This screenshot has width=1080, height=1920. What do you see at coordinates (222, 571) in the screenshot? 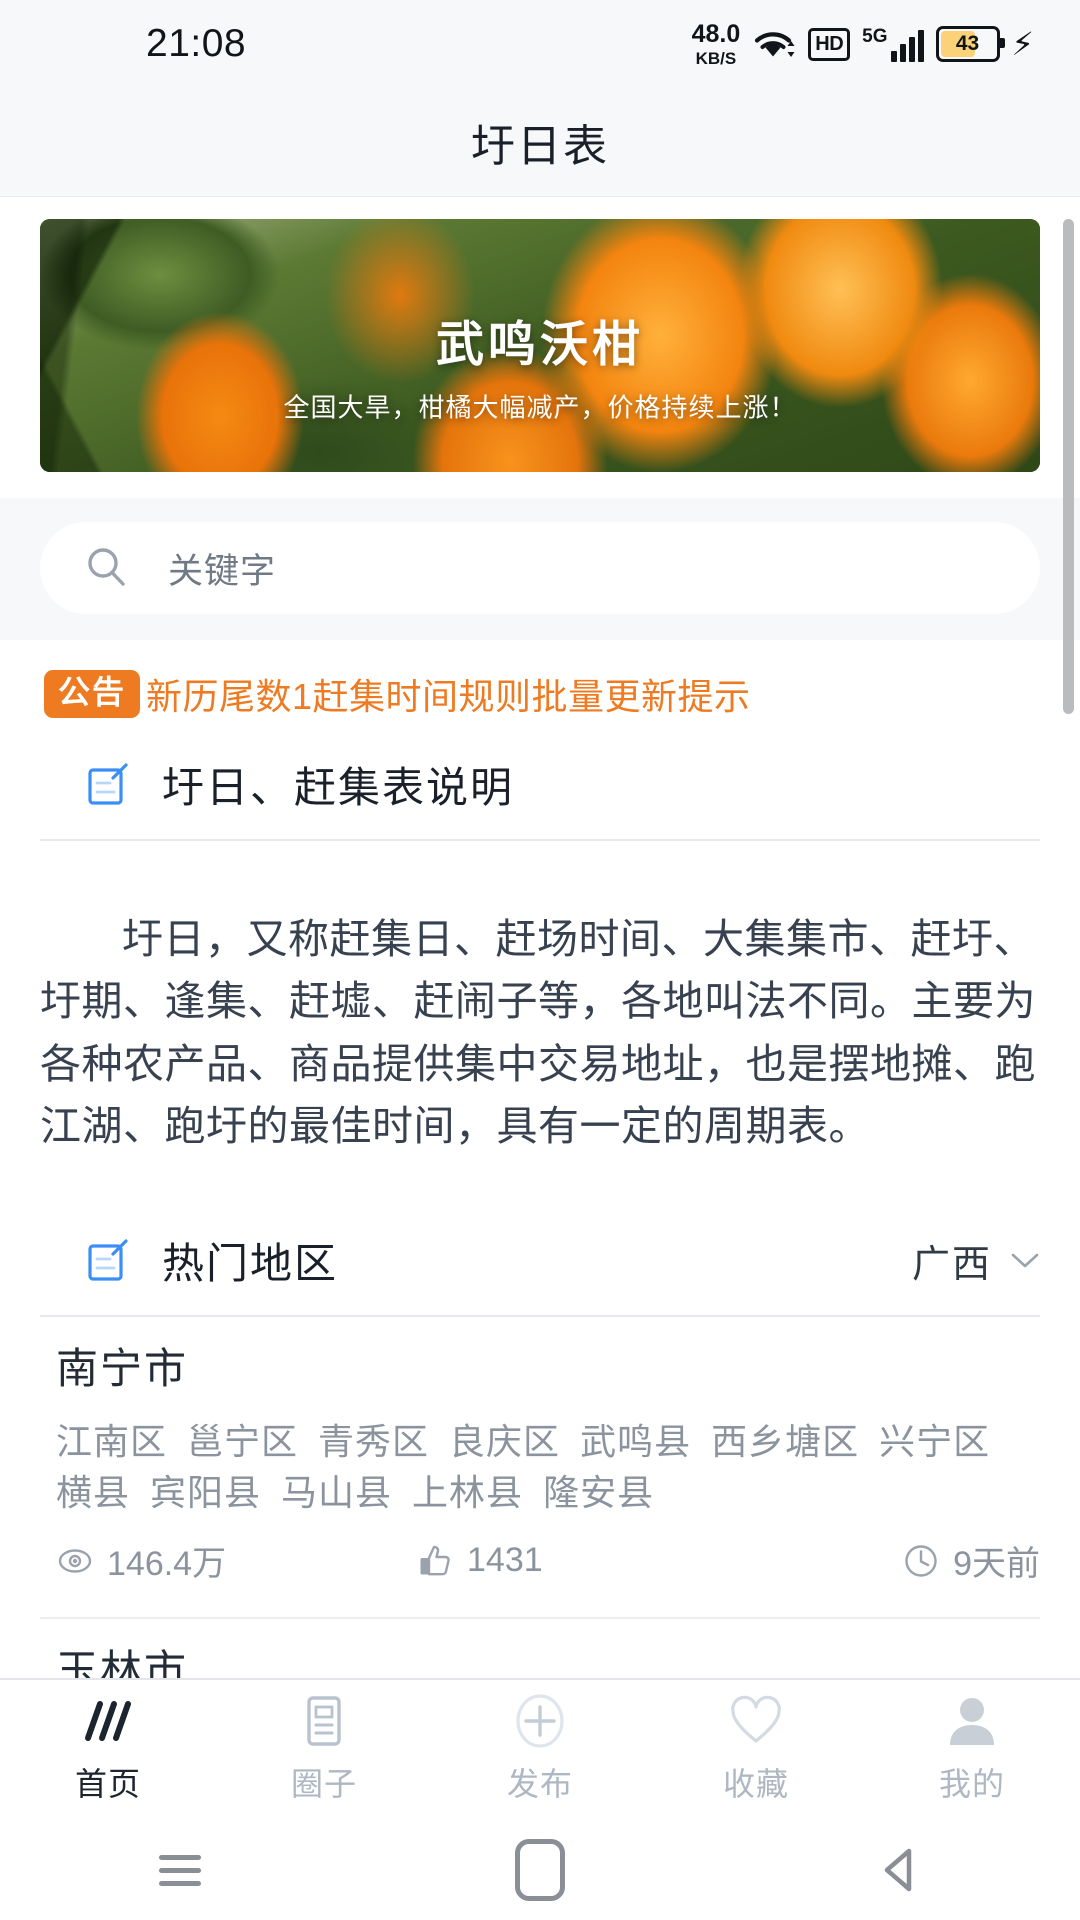
I see `search-placeholder: 关键字` at bounding box center [222, 571].